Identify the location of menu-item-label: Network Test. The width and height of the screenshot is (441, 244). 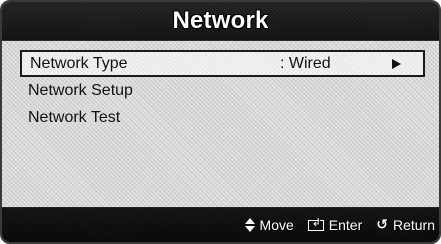
(74, 117).